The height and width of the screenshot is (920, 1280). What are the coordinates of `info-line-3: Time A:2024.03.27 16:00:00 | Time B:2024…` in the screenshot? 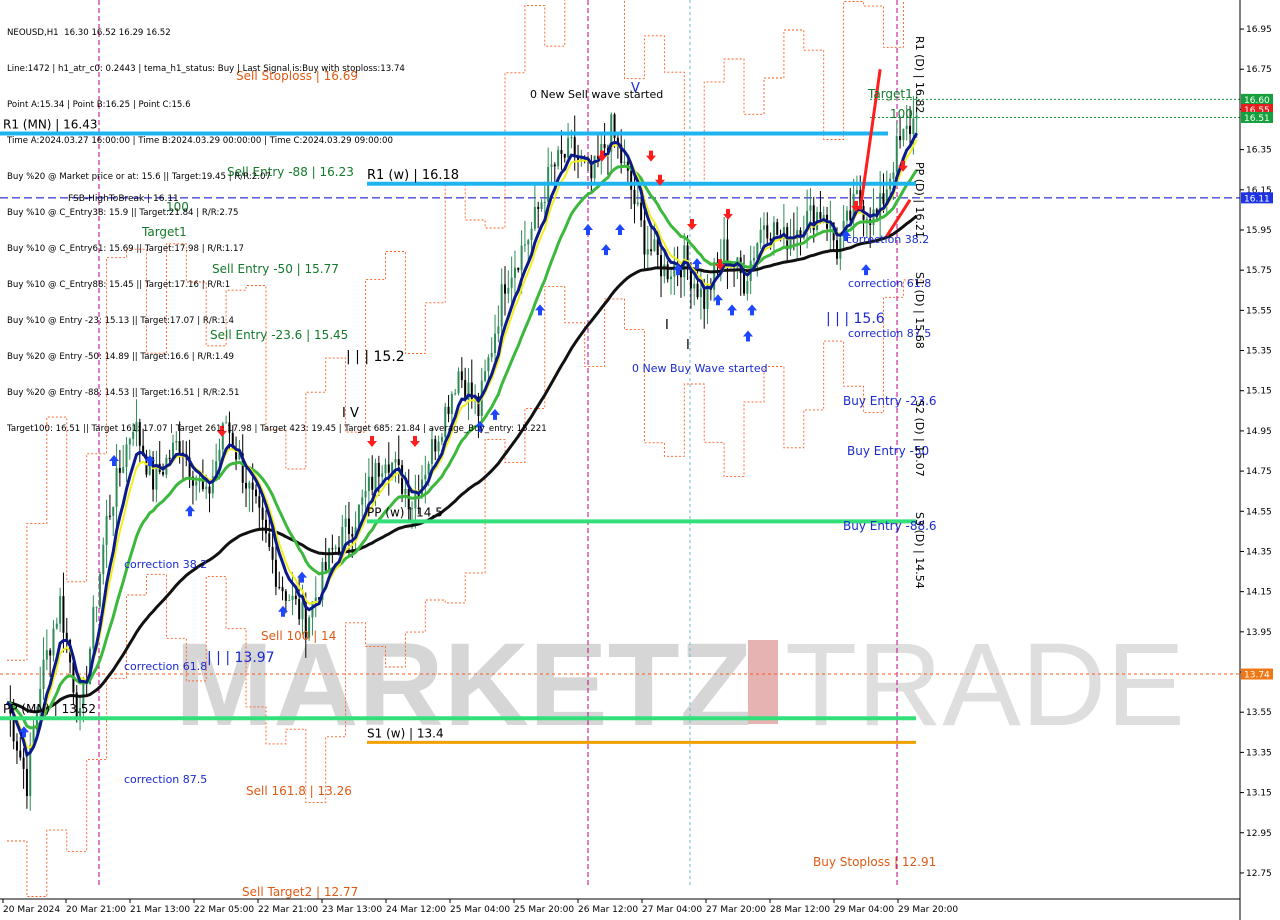 It's located at (200, 141).